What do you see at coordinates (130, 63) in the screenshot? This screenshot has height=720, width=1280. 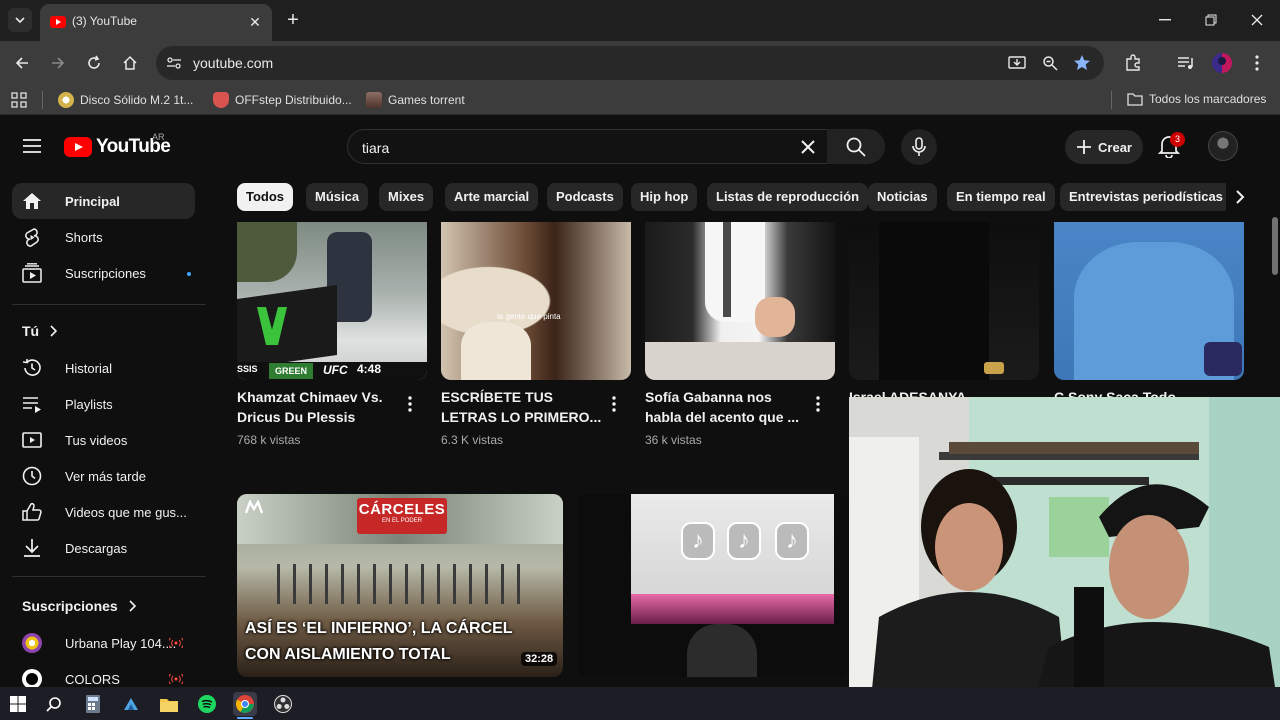 I see `home-button` at bounding box center [130, 63].